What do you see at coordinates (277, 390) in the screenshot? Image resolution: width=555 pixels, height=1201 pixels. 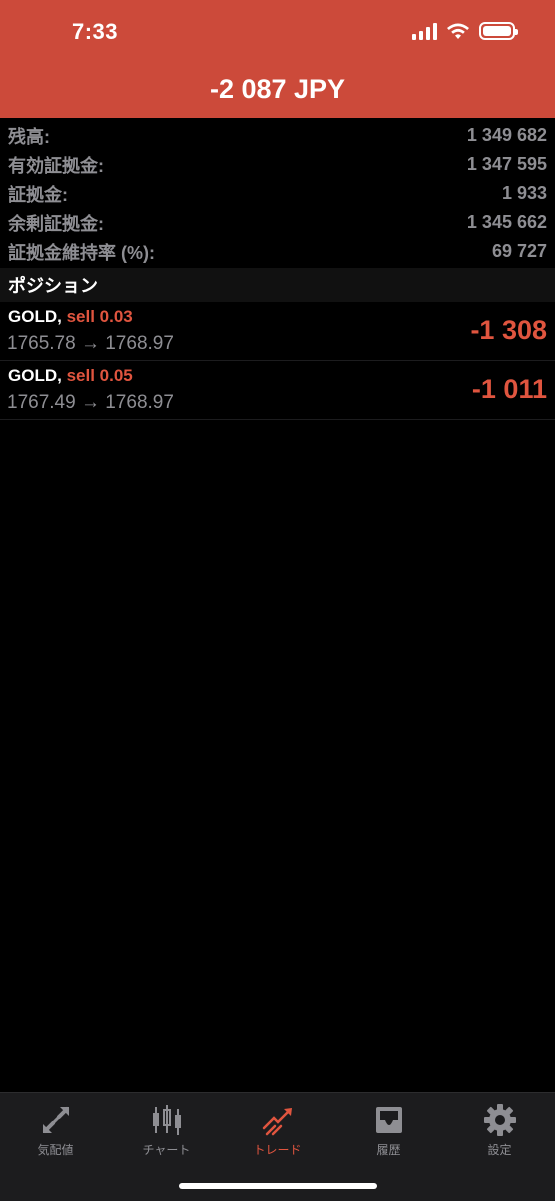 I see `position-row: GOLD, sell 0.05 1767.49 → 1768.97 -1 011` at bounding box center [277, 390].